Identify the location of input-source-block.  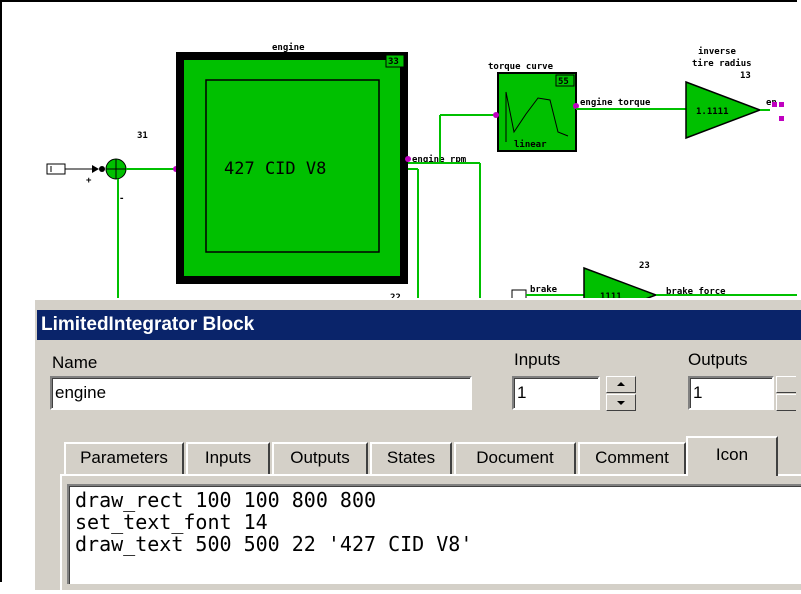
(56, 169).